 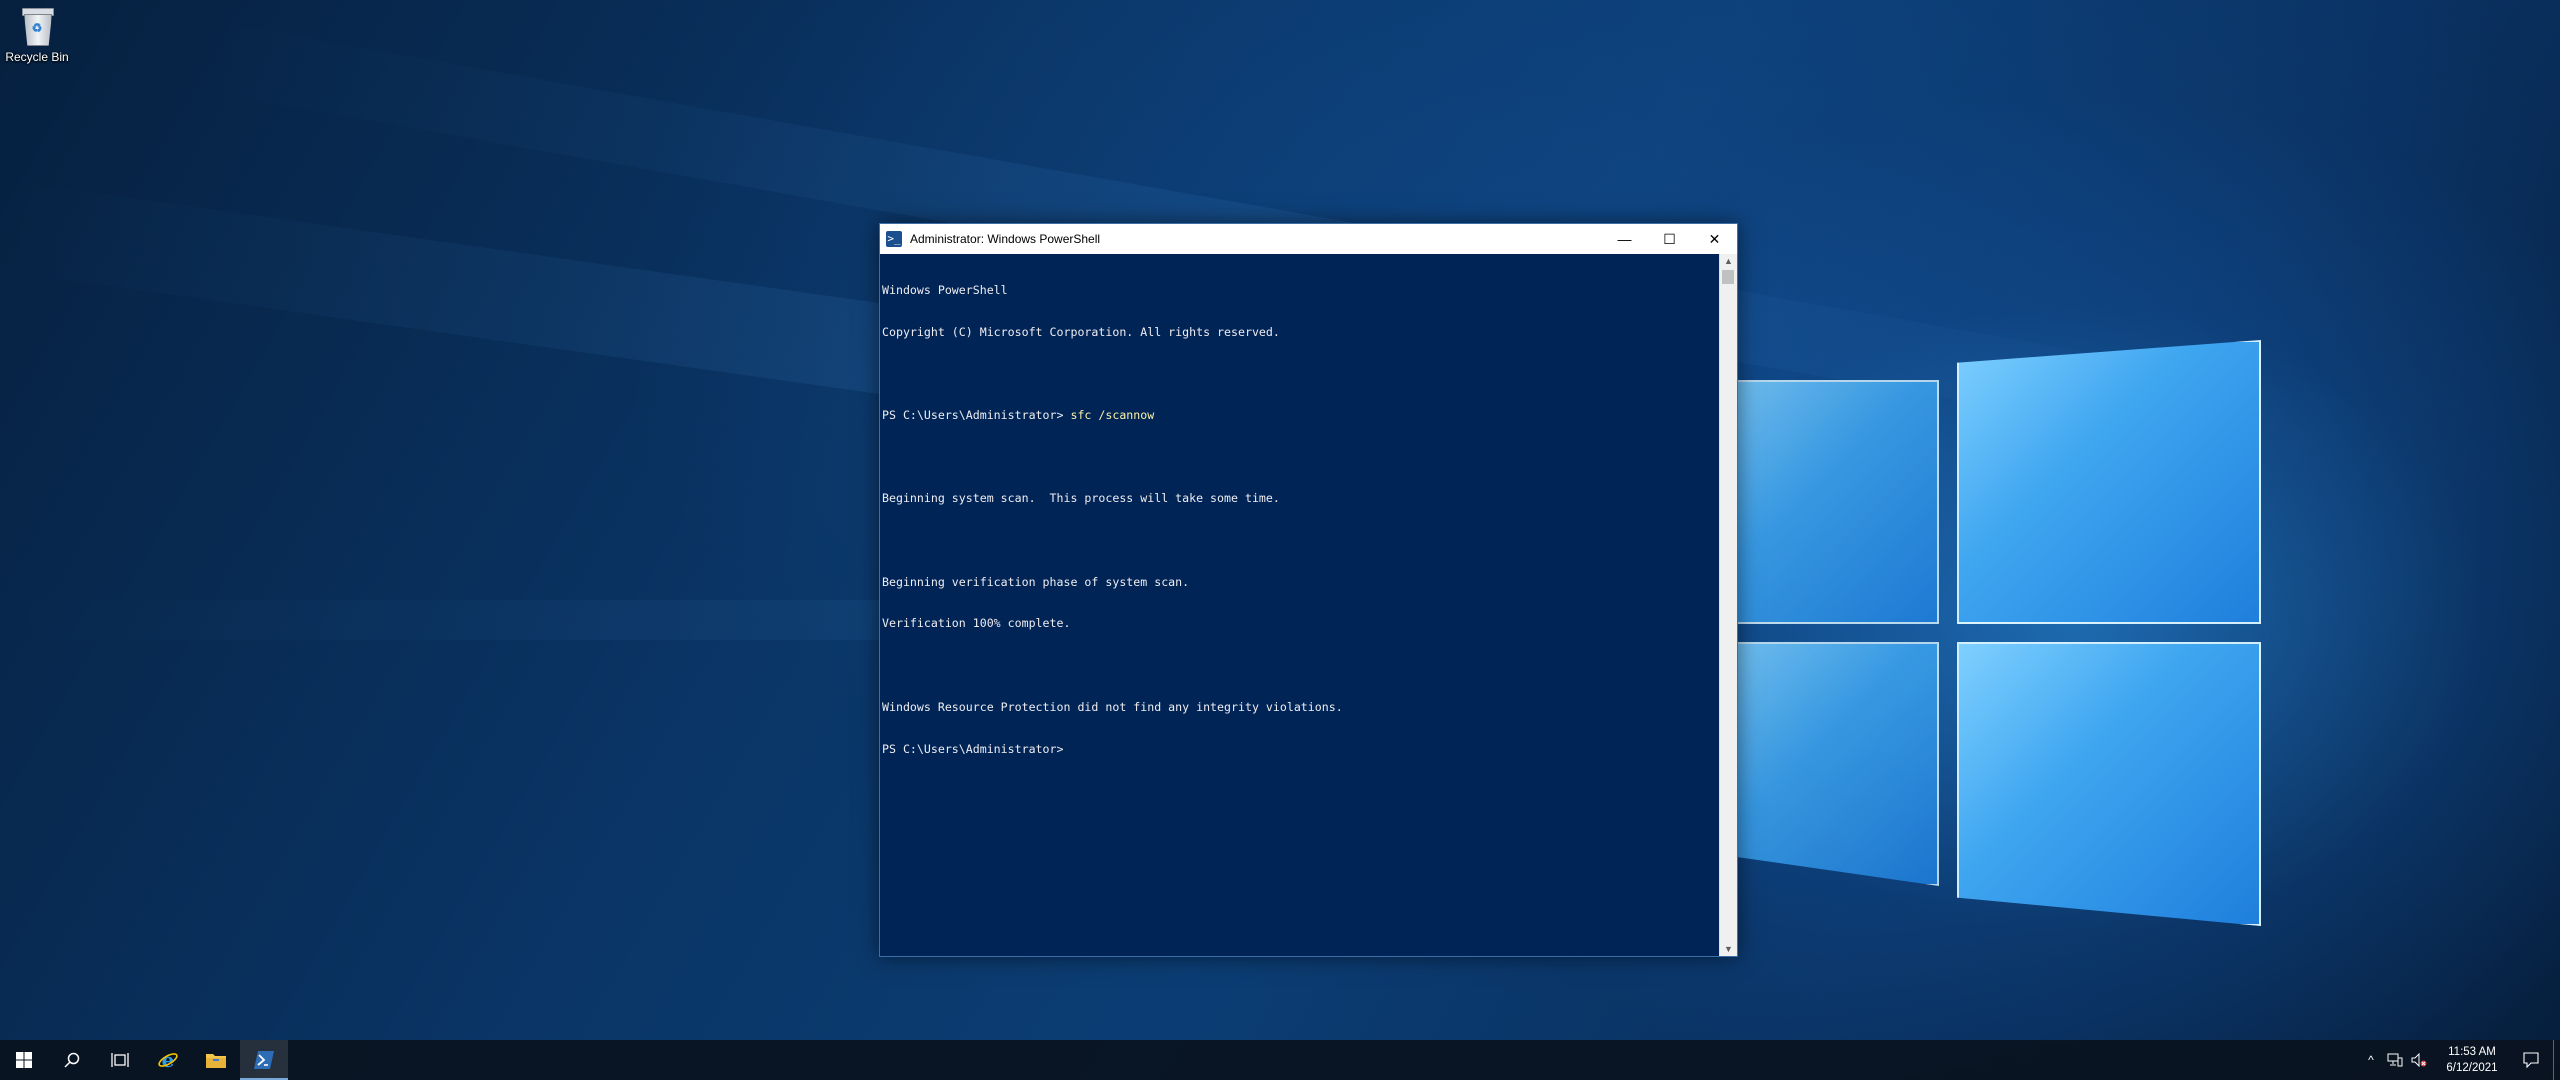 I want to click on search-button, so click(x=72, y=1060).